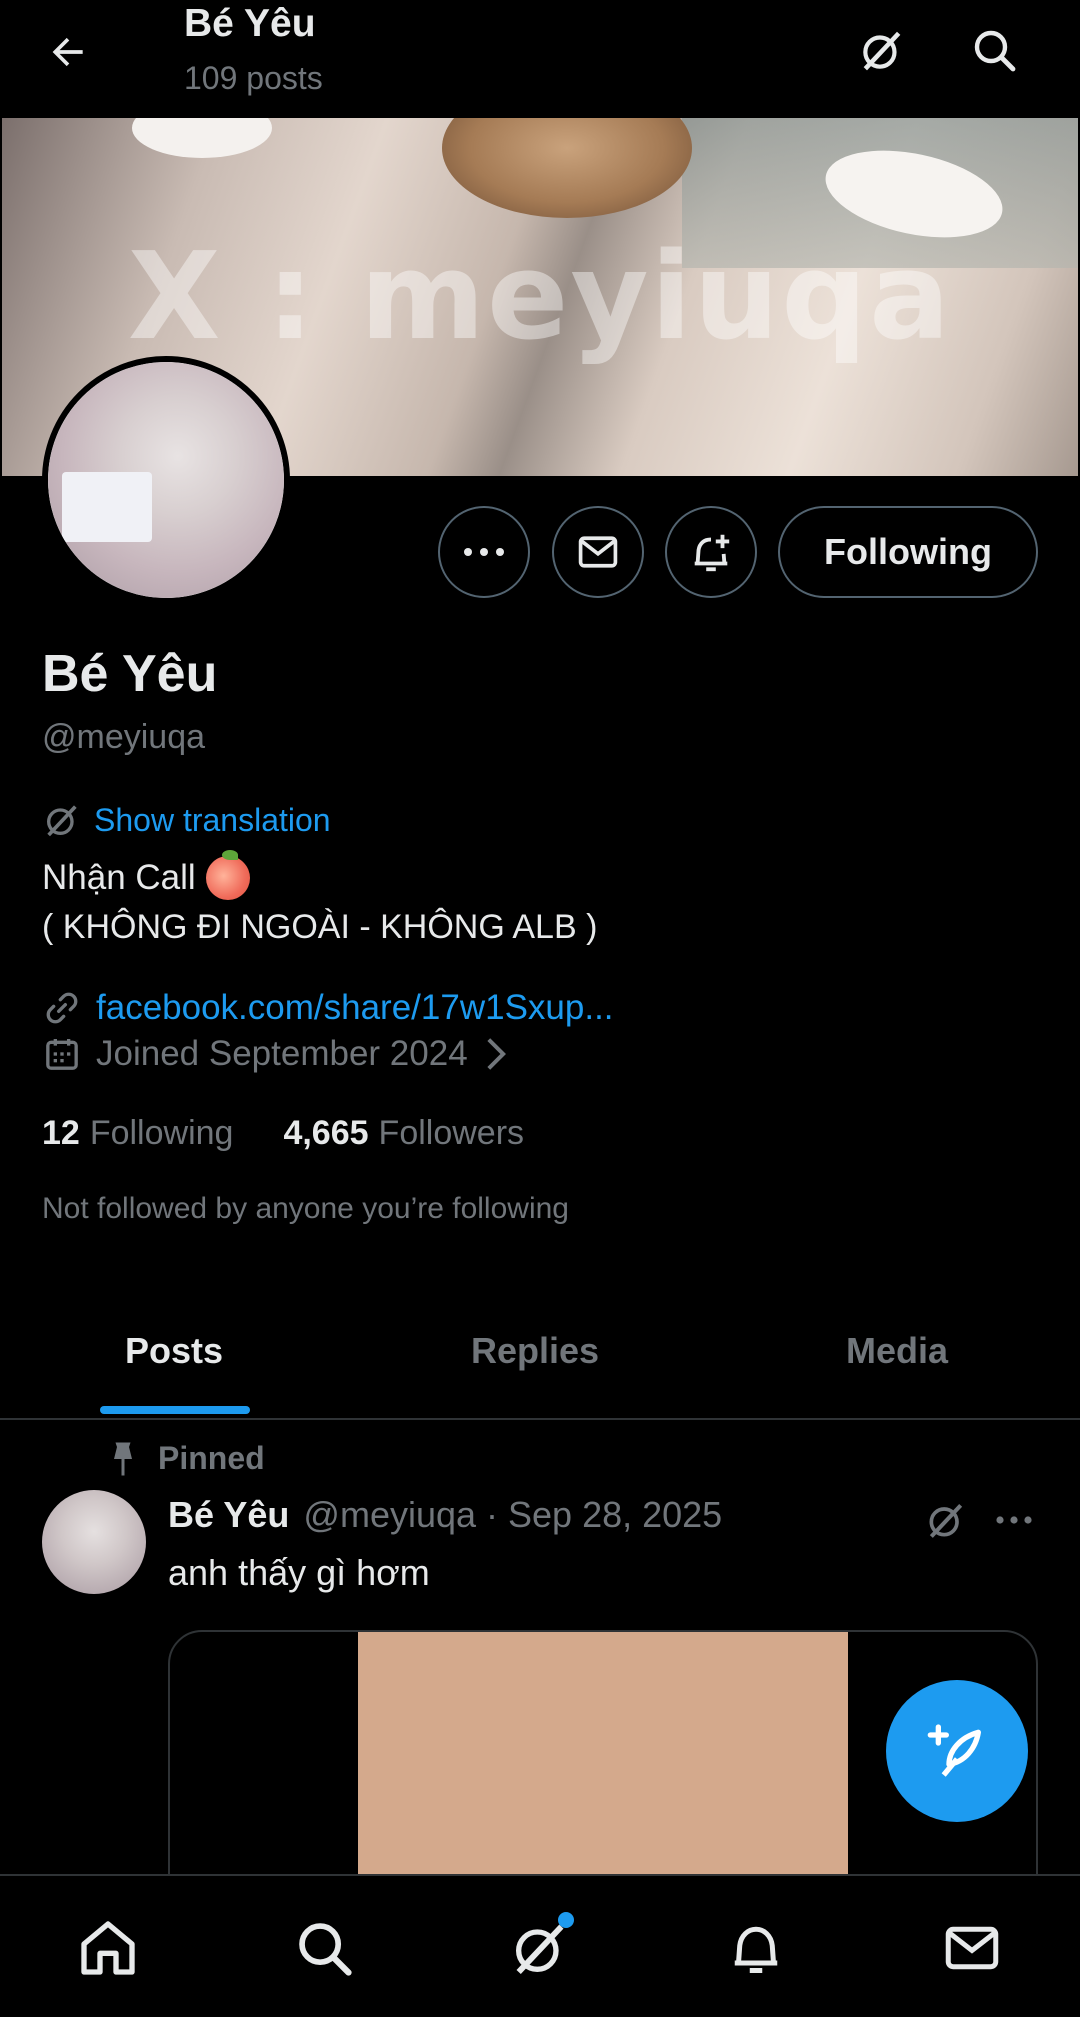 This screenshot has width=1080, height=2017. What do you see at coordinates (566, 1920) in the screenshot?
I see `notification-dot` at bounding box center [566, 1920].